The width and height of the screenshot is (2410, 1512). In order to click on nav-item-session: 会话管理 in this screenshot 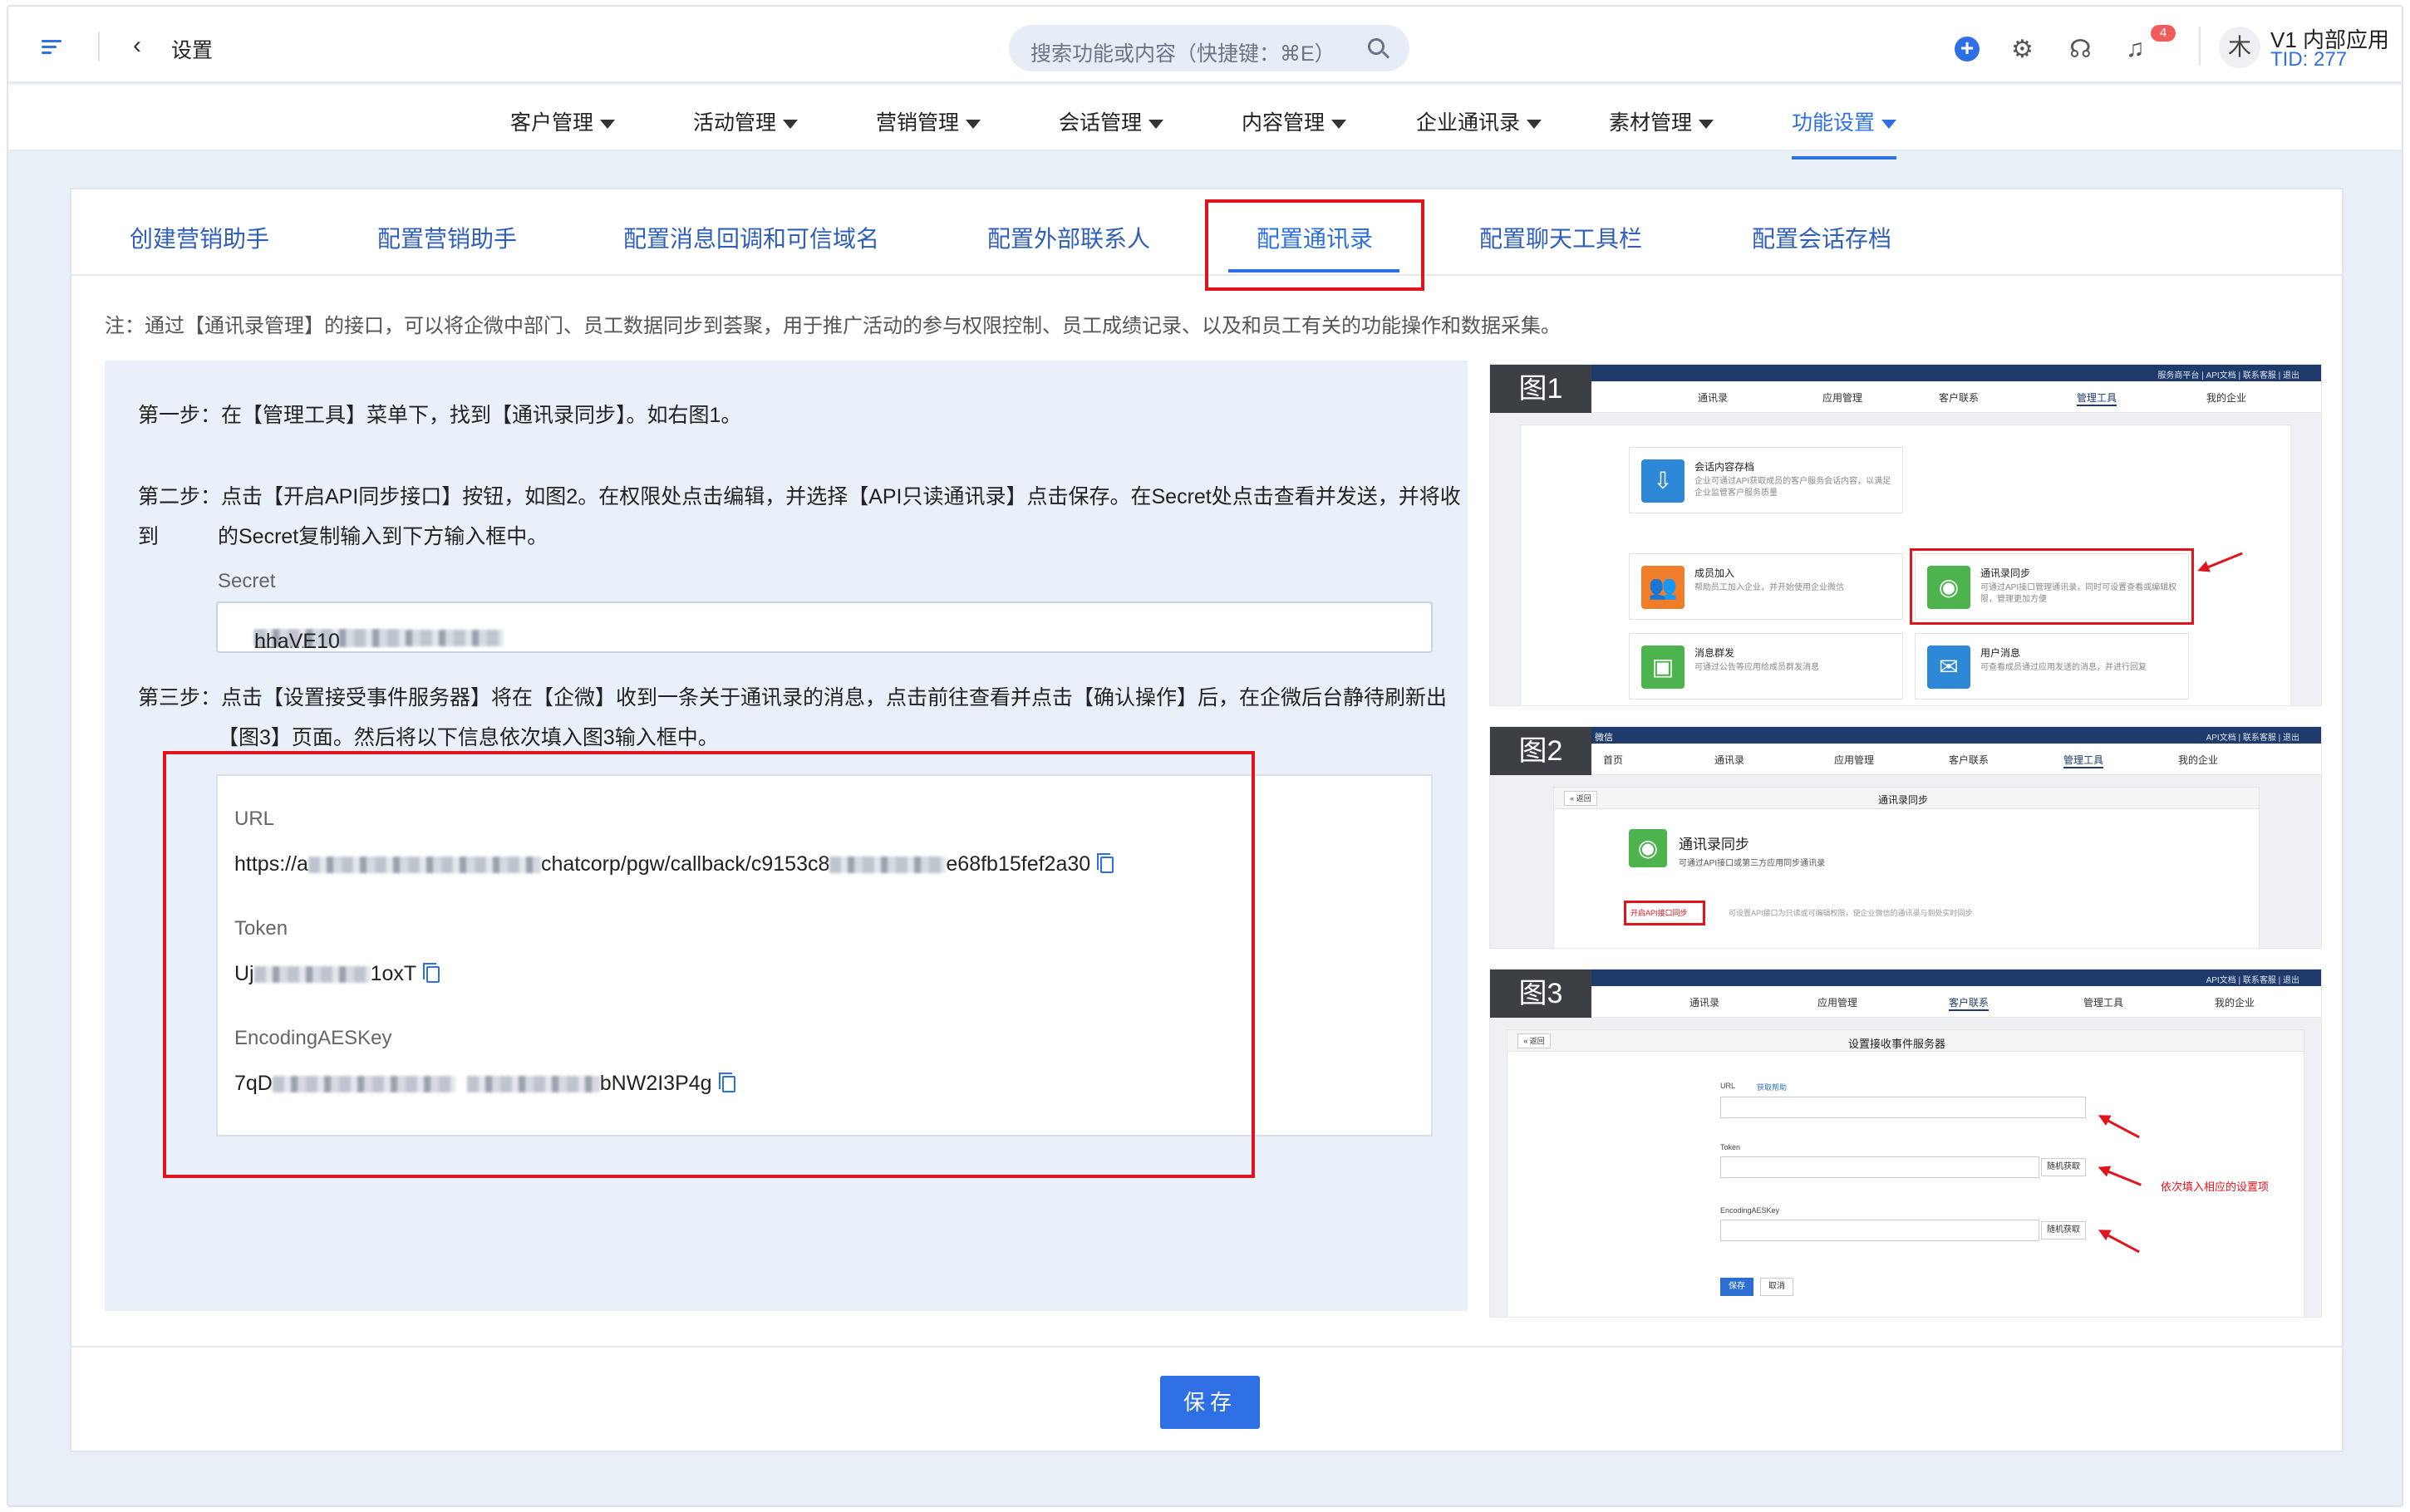, I will do `click(1111, 121)`.